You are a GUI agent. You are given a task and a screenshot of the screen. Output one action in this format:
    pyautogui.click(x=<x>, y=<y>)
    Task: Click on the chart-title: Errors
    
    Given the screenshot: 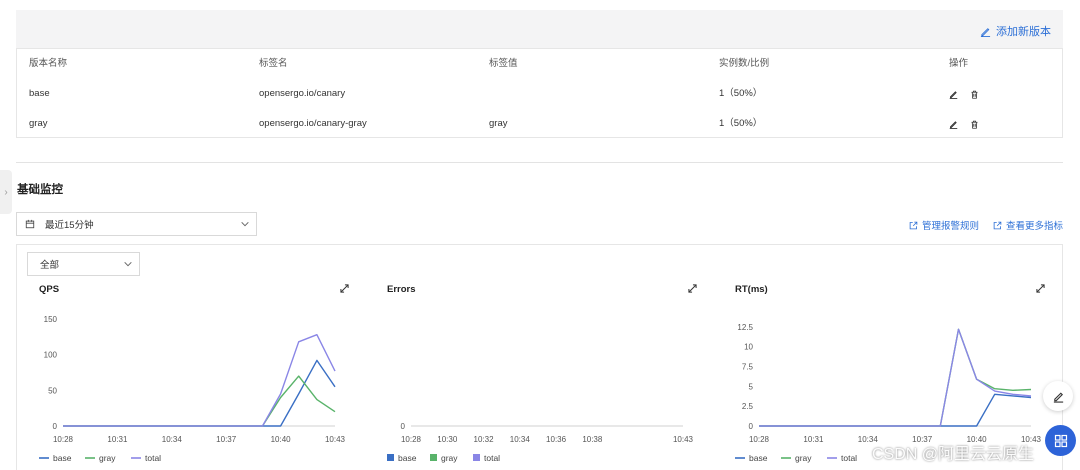 What is the action you would take?
    pyautogui.click(x=401, y=289)
    